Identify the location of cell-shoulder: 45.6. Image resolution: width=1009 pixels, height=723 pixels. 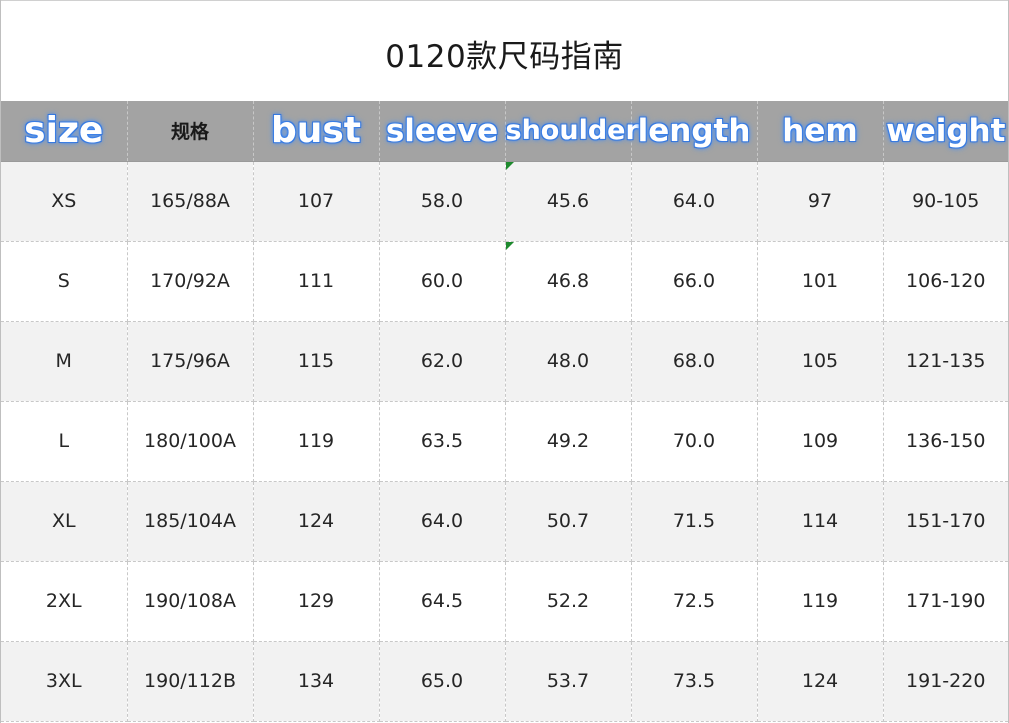
(568, 201).